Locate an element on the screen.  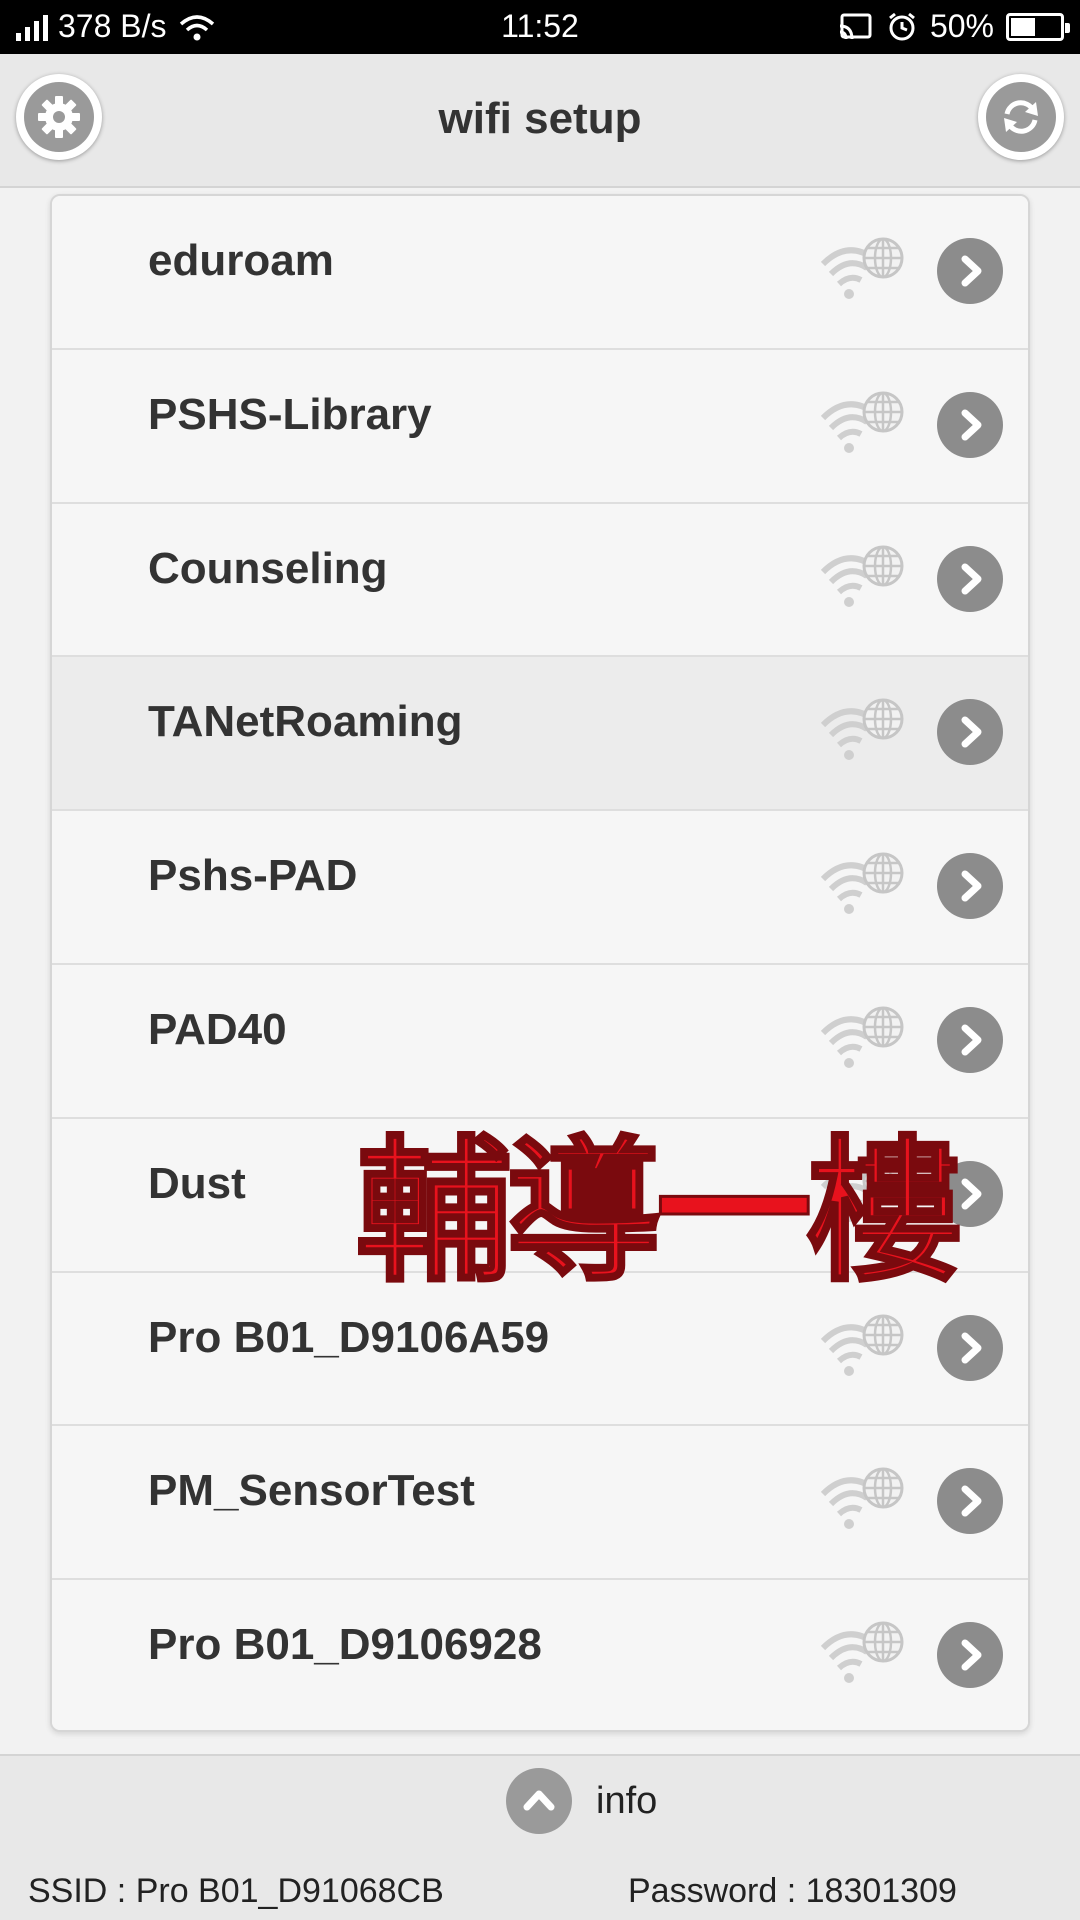
app-header: wifi setup is located at coordinates (540, 121).